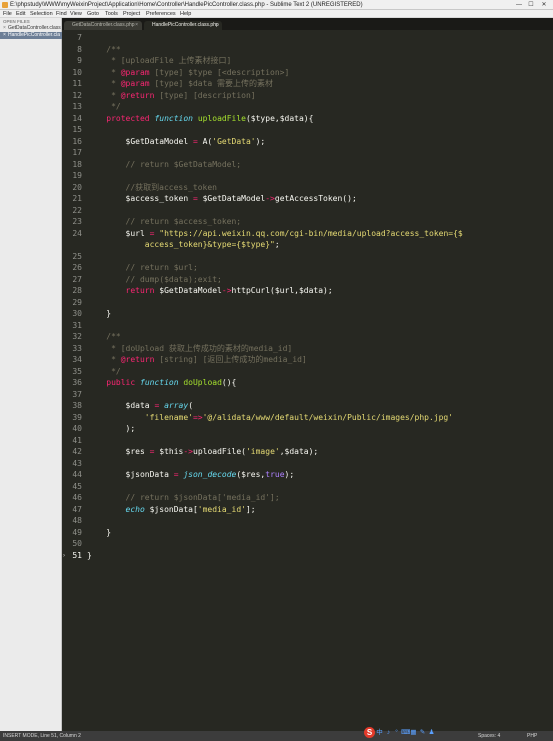 This screenshot has height=741, width=553. Describe the element at coordinates (230, 359) in the screenshot. I see `code-token: [string] [返回上传成功的media_id]` at that location.